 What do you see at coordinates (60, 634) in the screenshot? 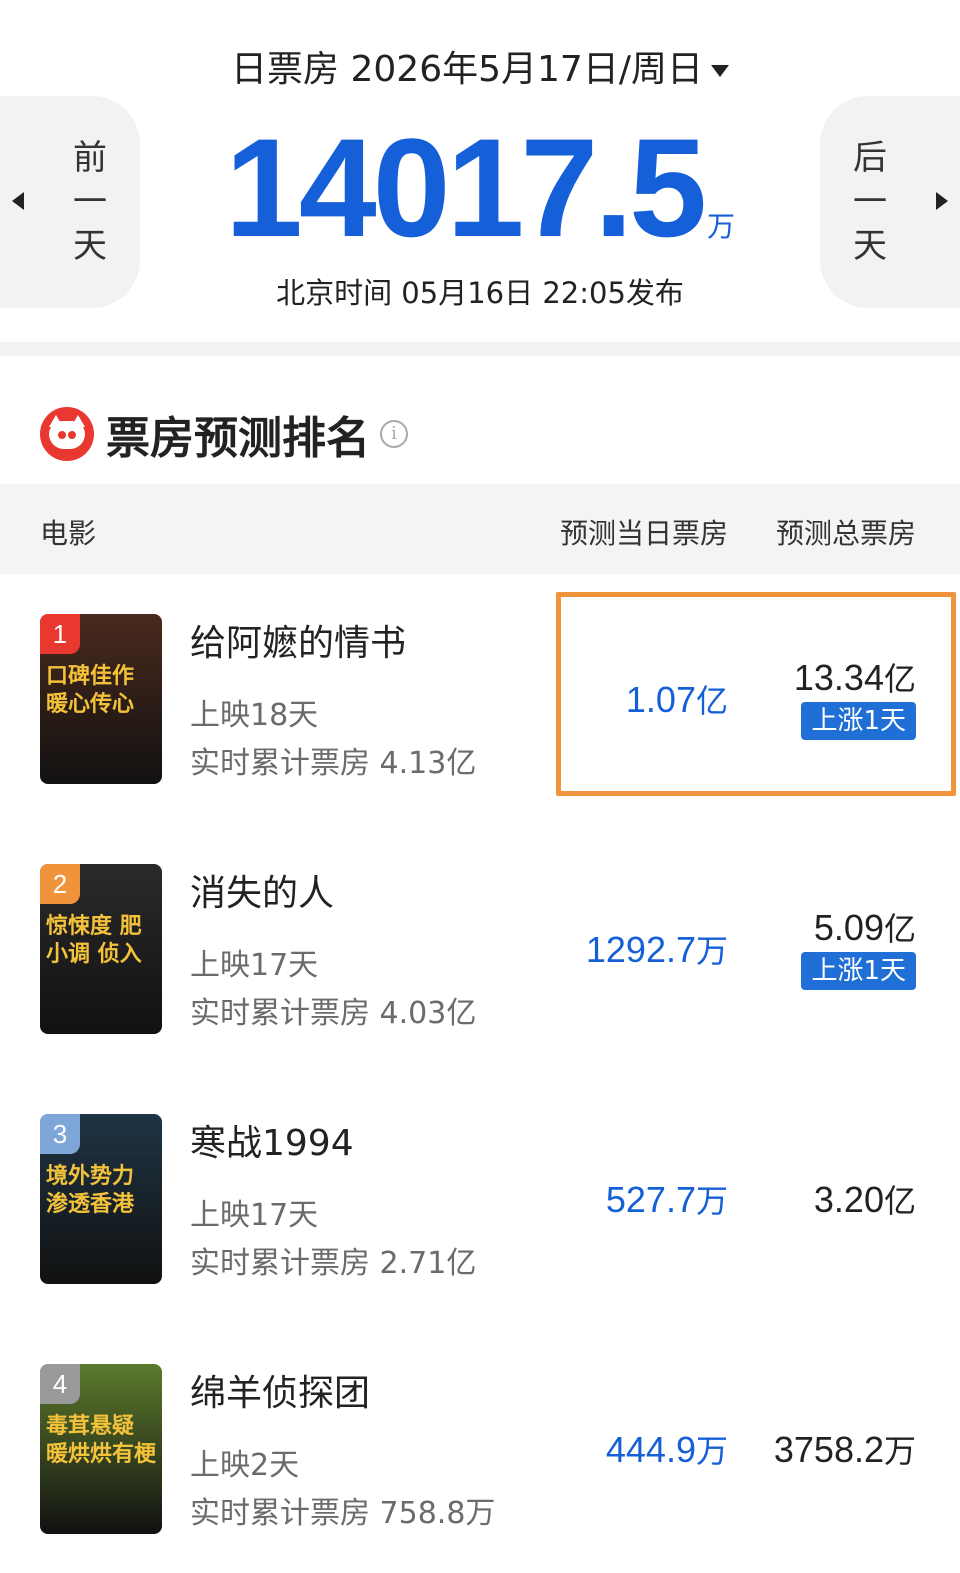
I see `rank-badge: 1` at bounding box center [60, 634].